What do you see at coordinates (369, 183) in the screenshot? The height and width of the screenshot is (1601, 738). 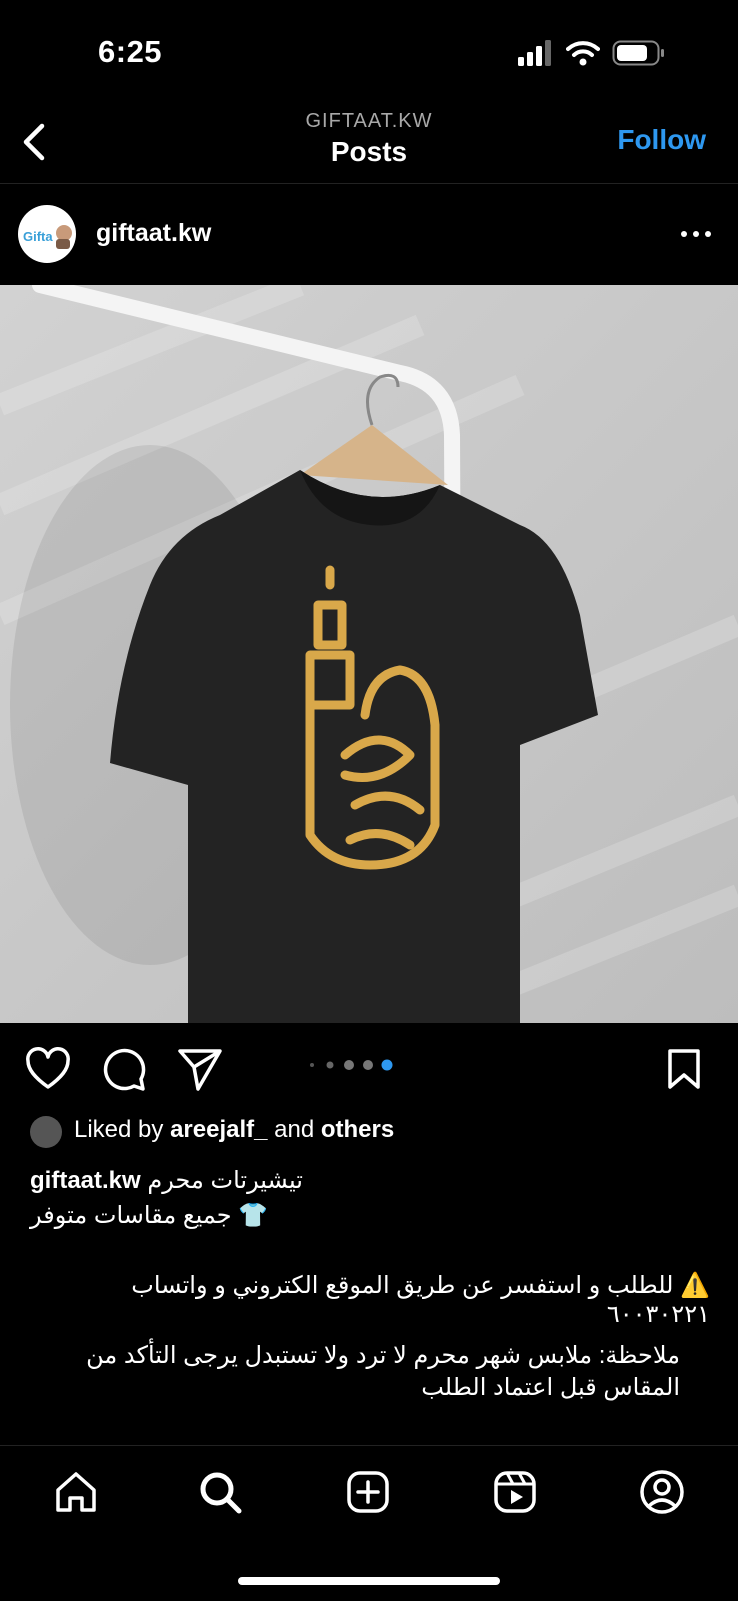 I see `header-divider` at bounding box center [369, 183].